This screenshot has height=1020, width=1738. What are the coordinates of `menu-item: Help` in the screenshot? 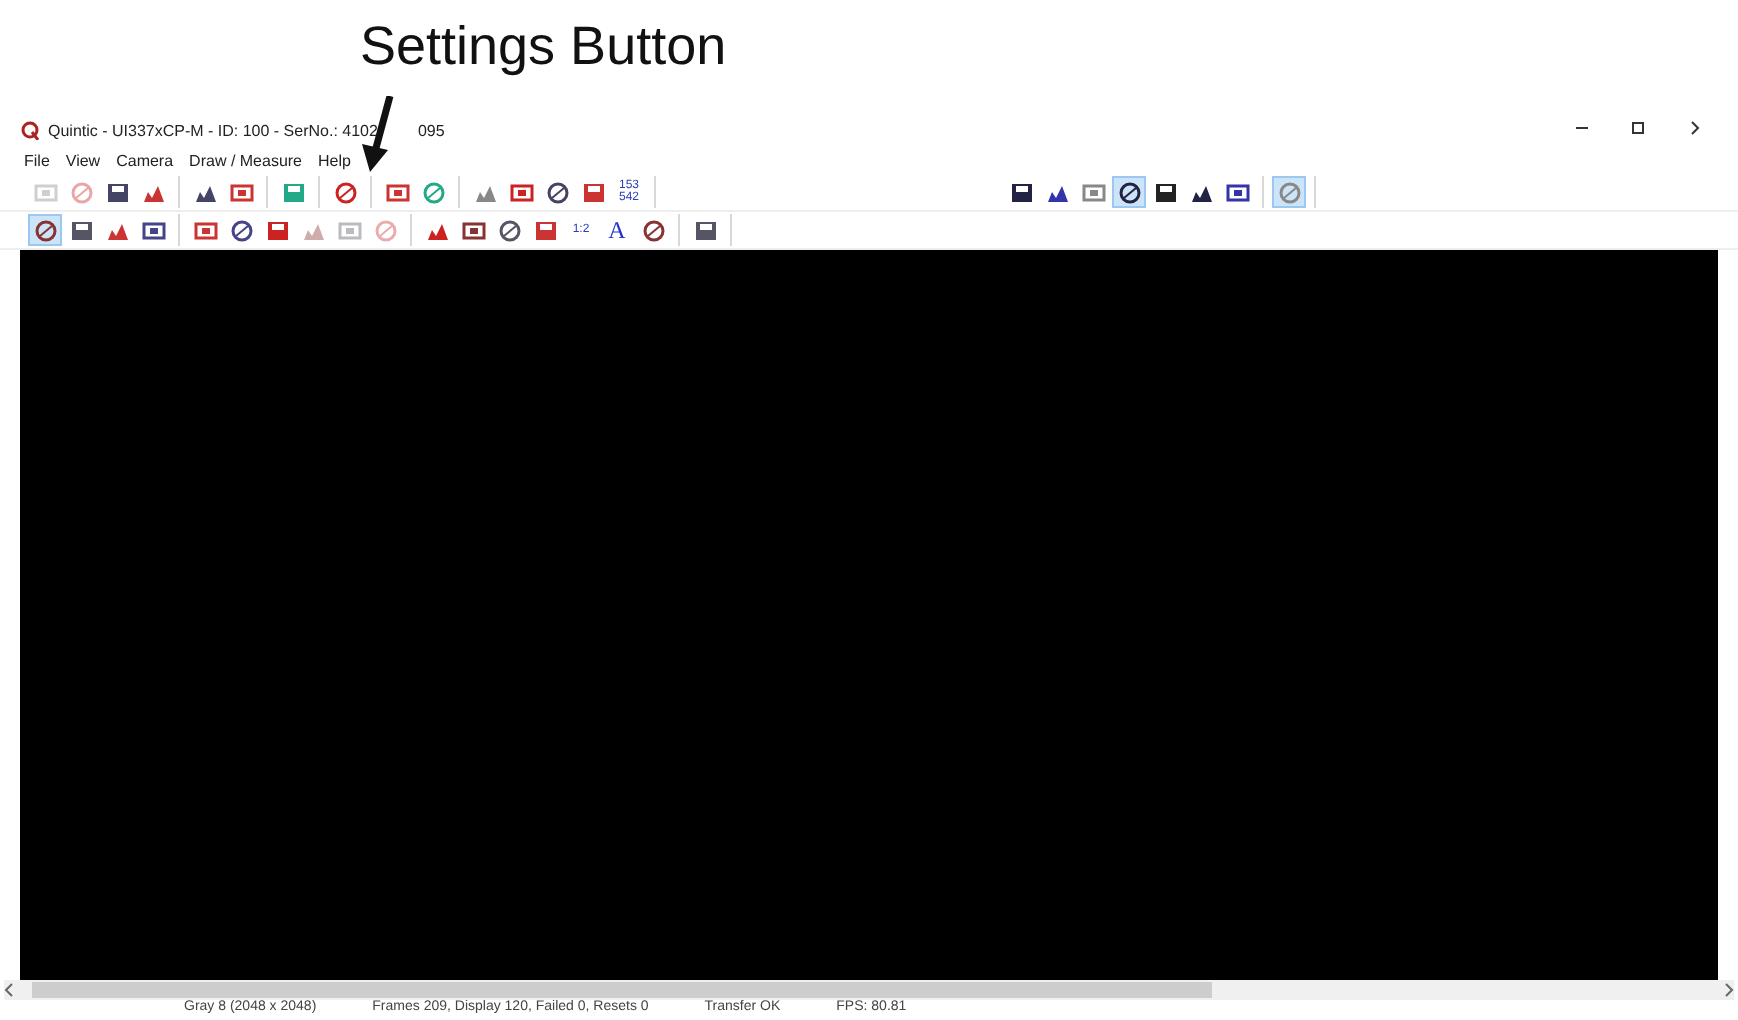 It's located at (334, 161).